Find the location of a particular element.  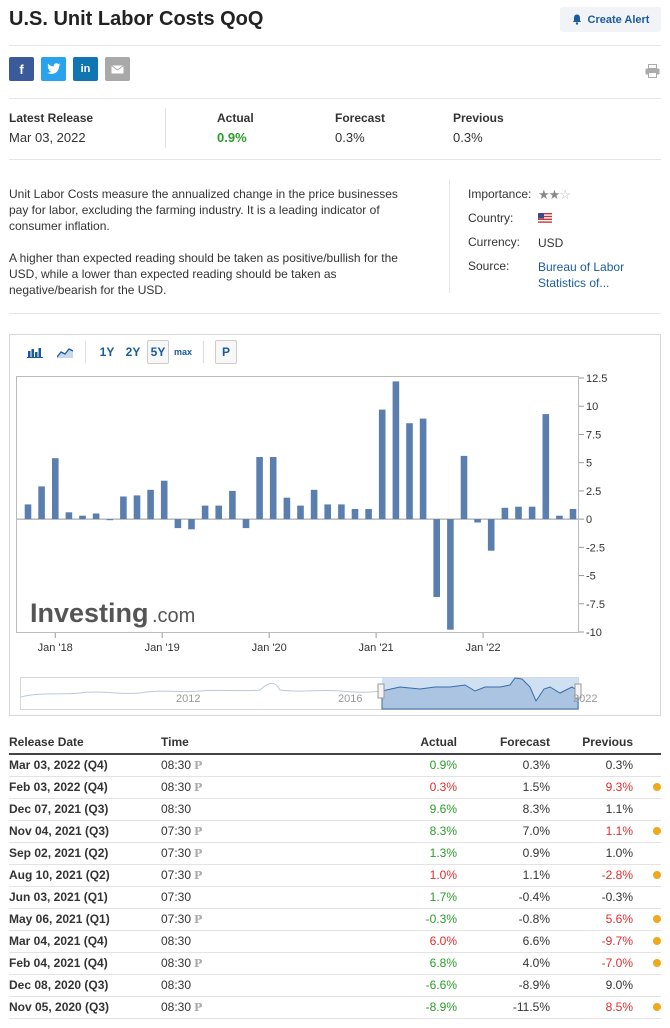

col-previous: Previous is located at coordinates (591, 742).